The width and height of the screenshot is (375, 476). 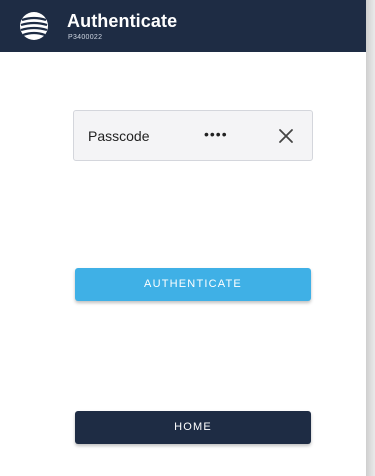 I want to click on passcode-label: Passcode, so click(x=119, y=136).